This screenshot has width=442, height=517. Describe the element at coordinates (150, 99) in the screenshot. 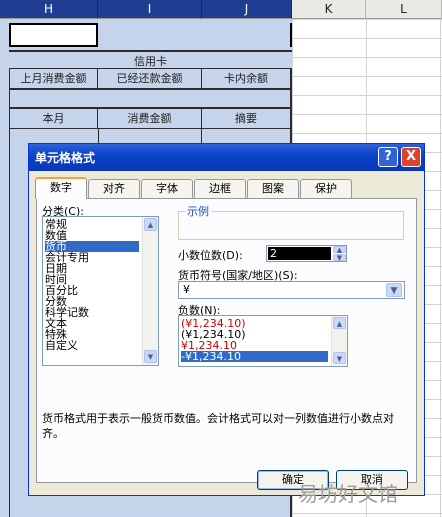

I see `empty-row` at that location.